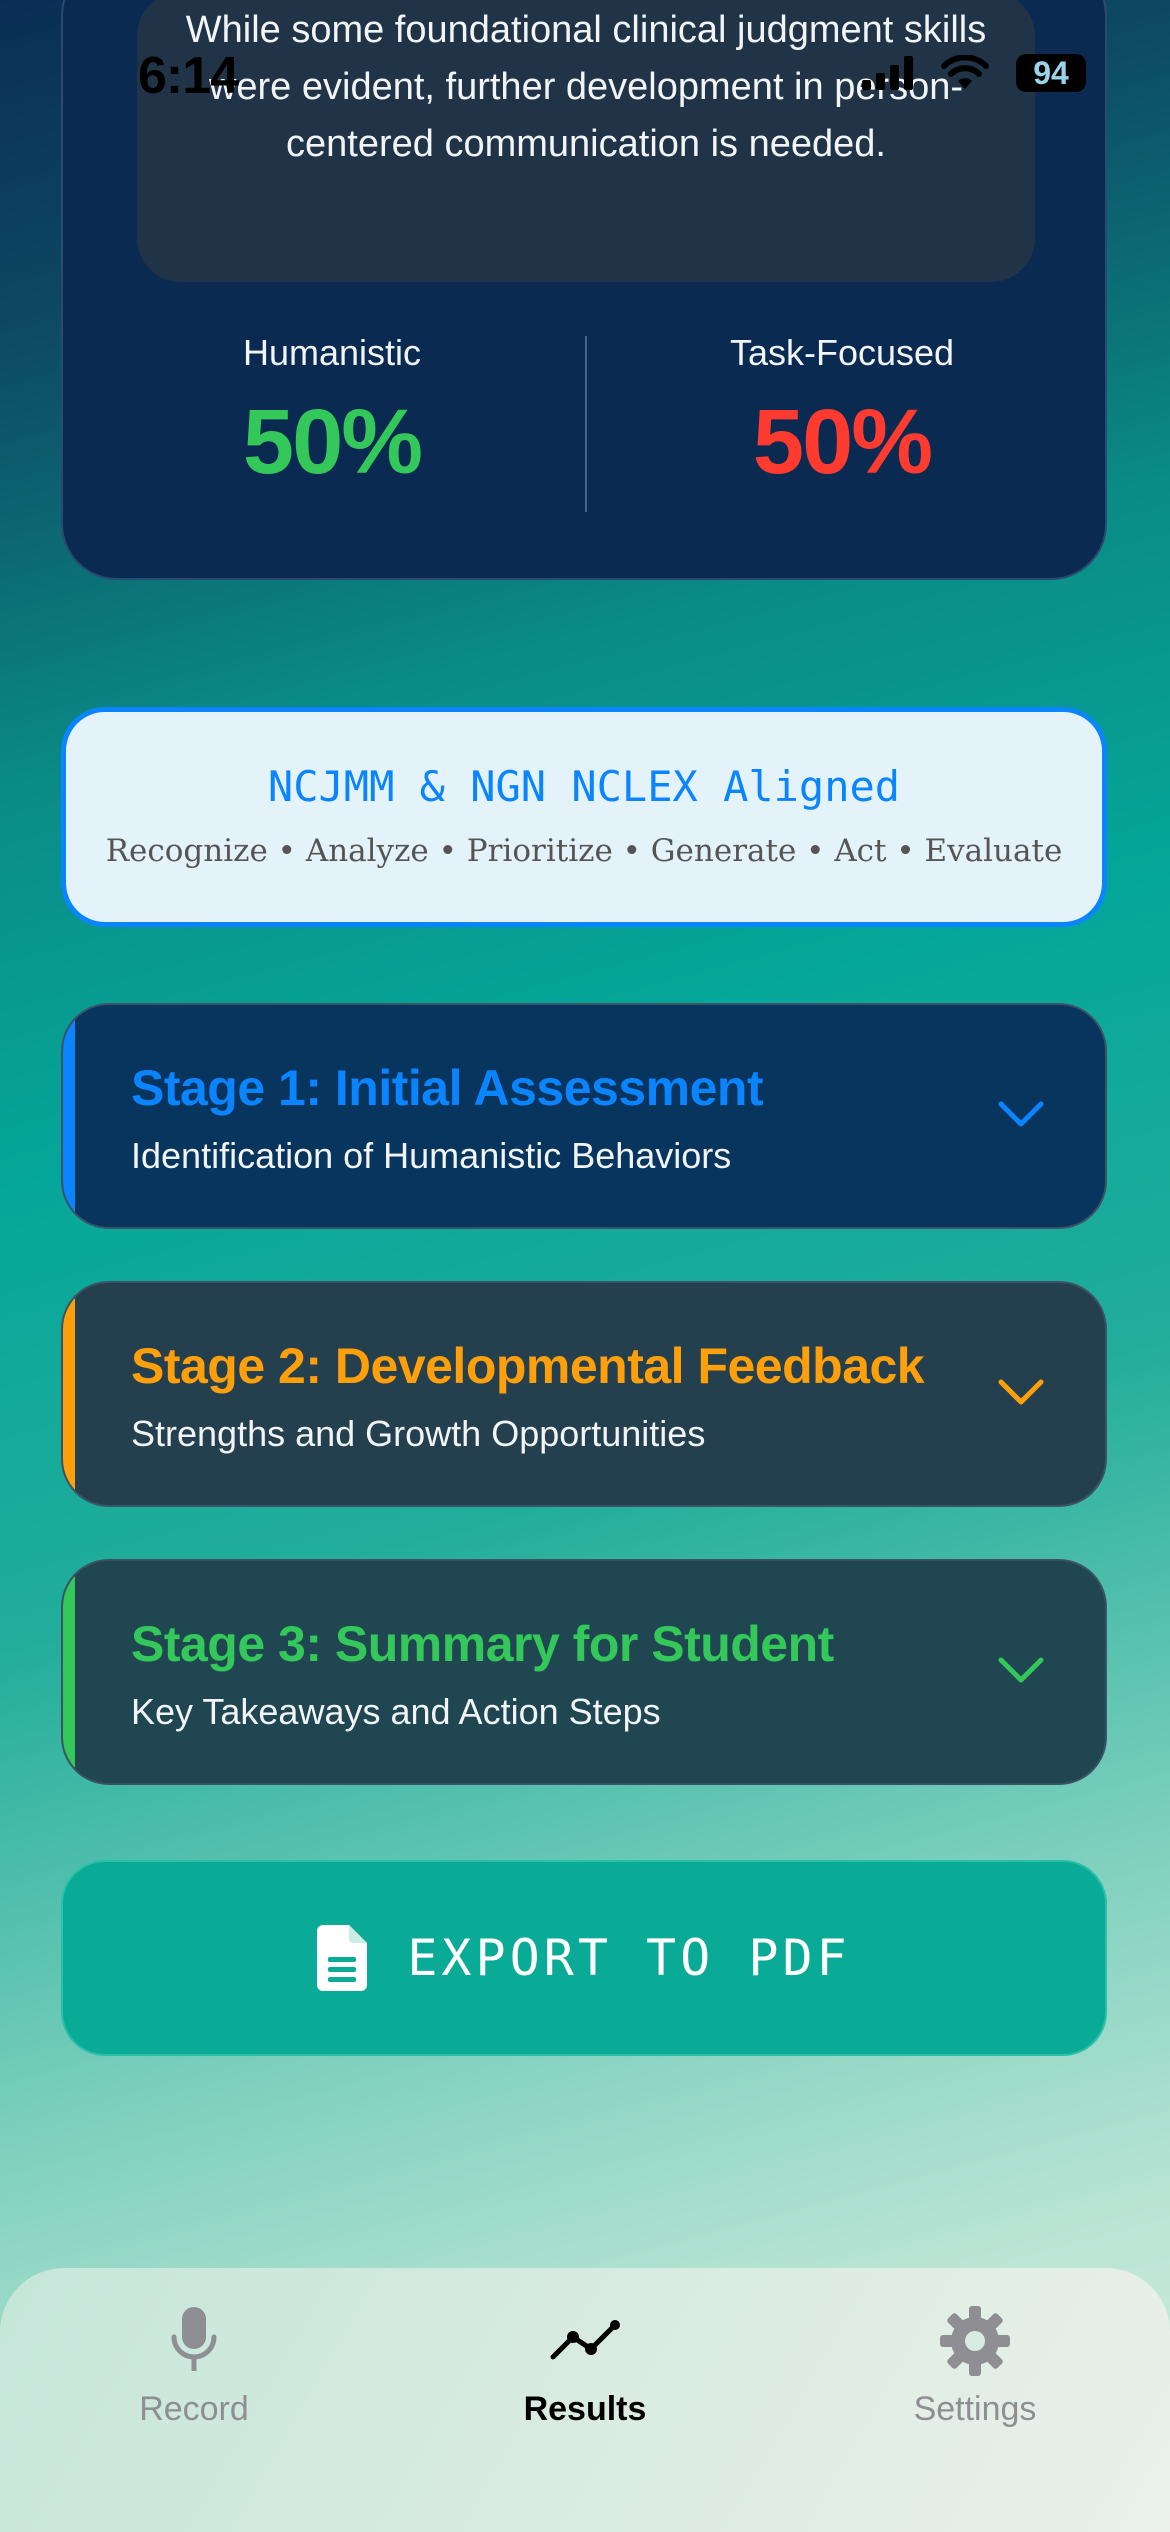  Describe the element at coordinates (585, 2366) in the screenshot. I see `tab-results: Results` at that location.